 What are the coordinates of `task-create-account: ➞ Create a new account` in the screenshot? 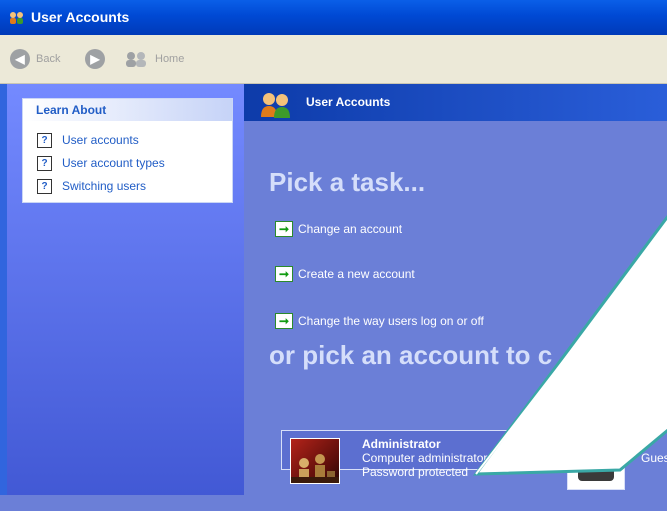 It's located at (345, 274).